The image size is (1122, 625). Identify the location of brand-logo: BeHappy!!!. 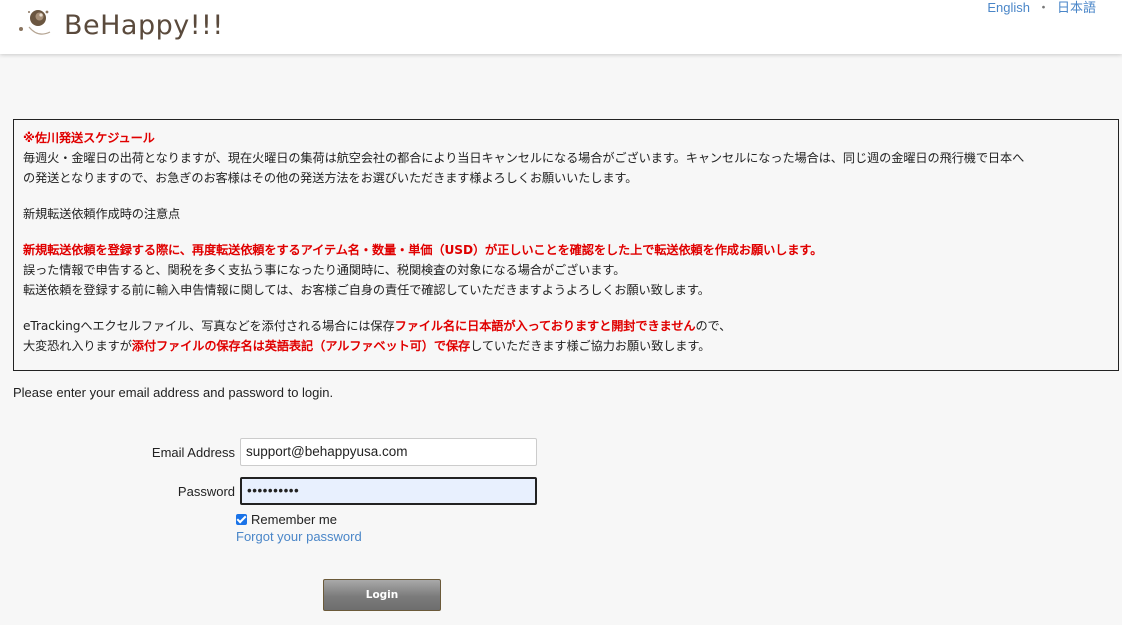
(121, 24).